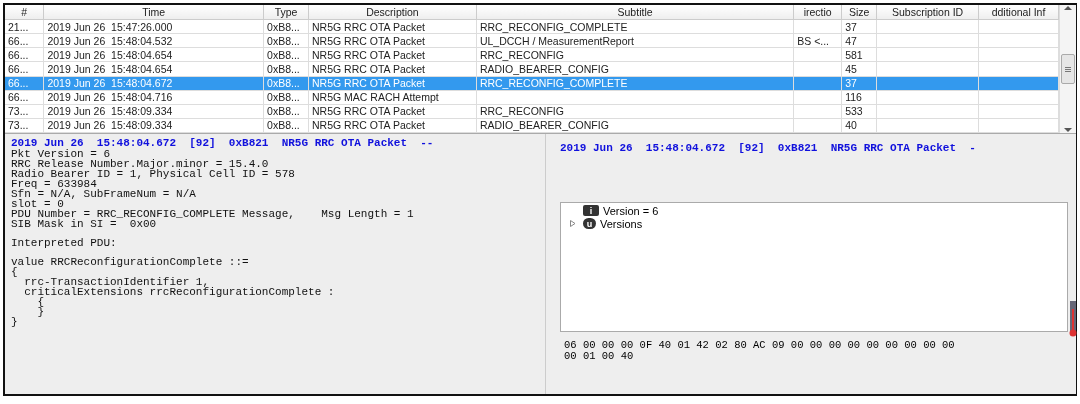 Image resolution: width=1080 pixels, height=404 pixels. Describe the element at coordinates (631, 210) in the screenshot. I see `tree-item: Version = 6` at that location.